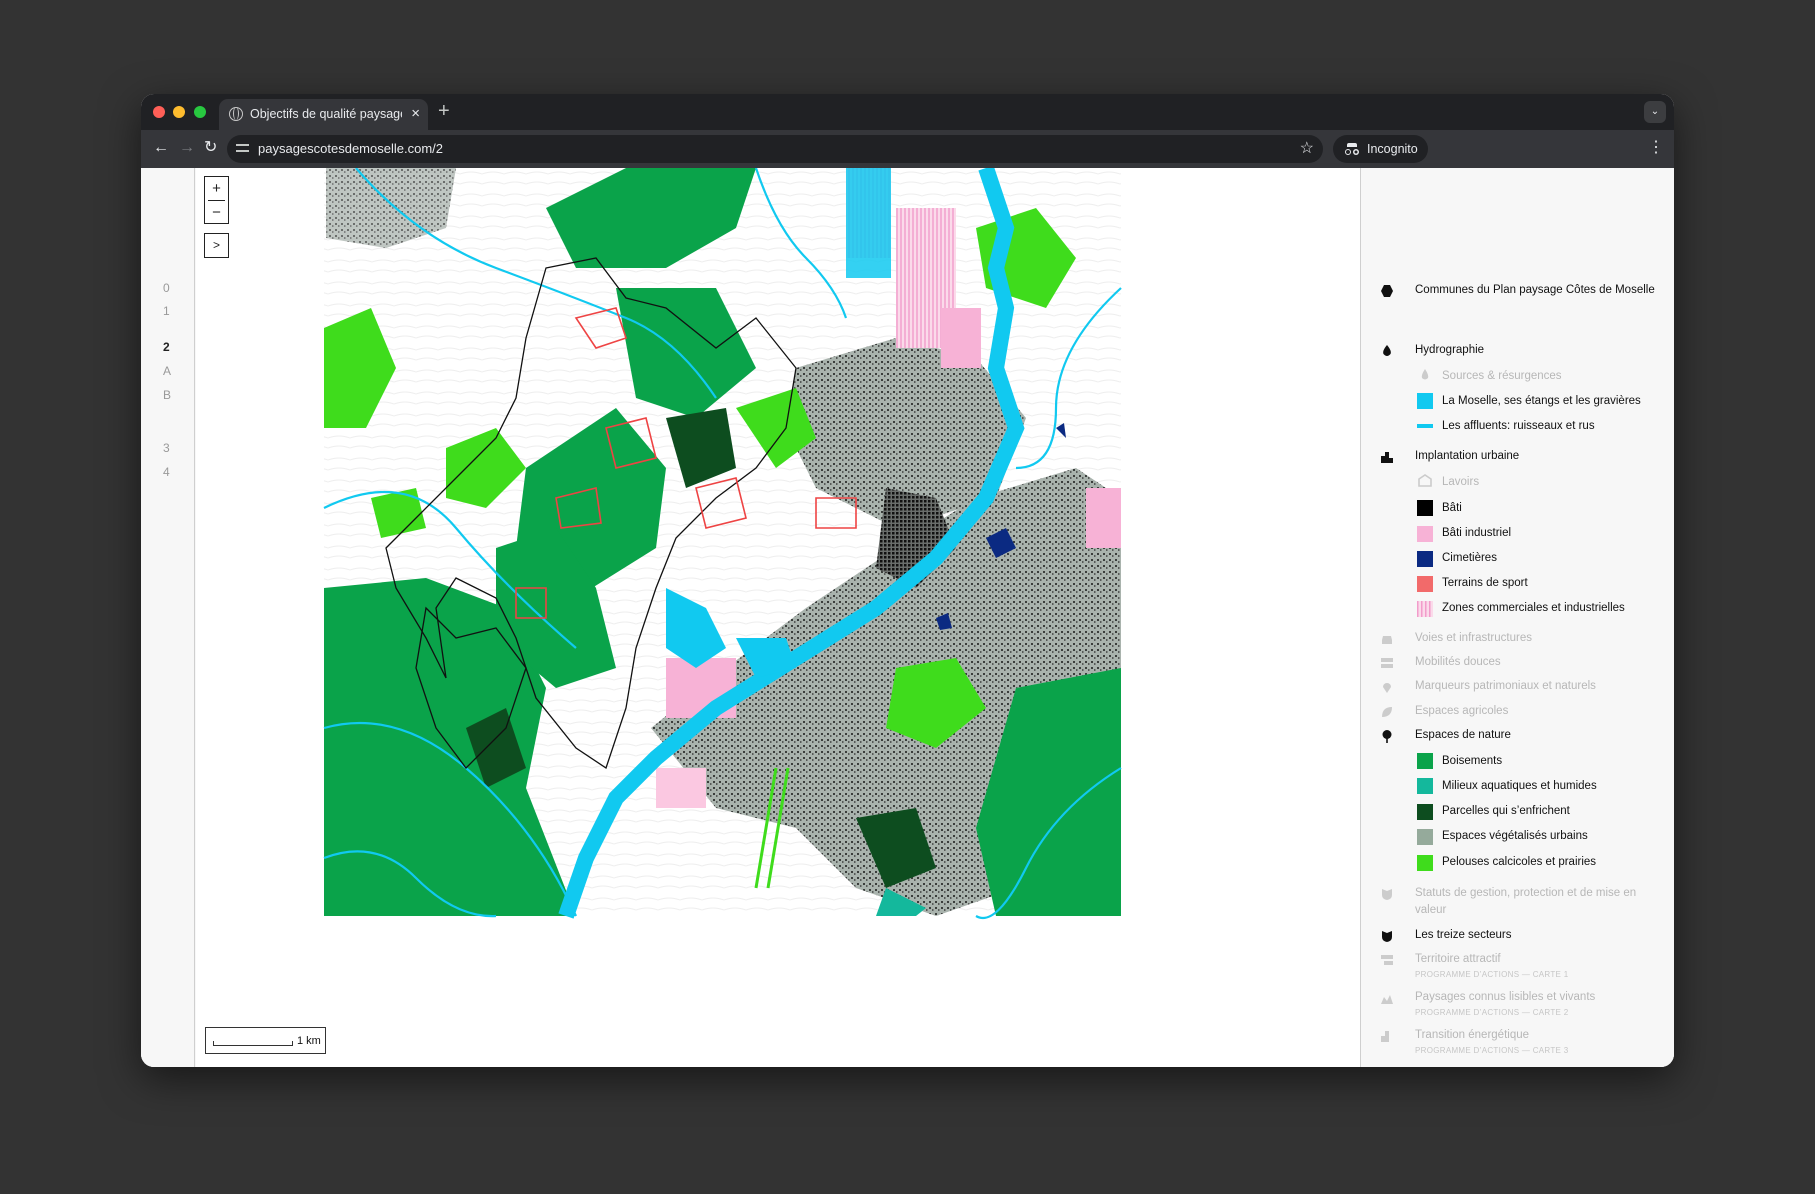 The width and height of the screenshot is (1815, 1194). What do you see at coordinates (166, 472) in the screenshot?
I see `section-link-4: 4` at bounding box center [166, 472].